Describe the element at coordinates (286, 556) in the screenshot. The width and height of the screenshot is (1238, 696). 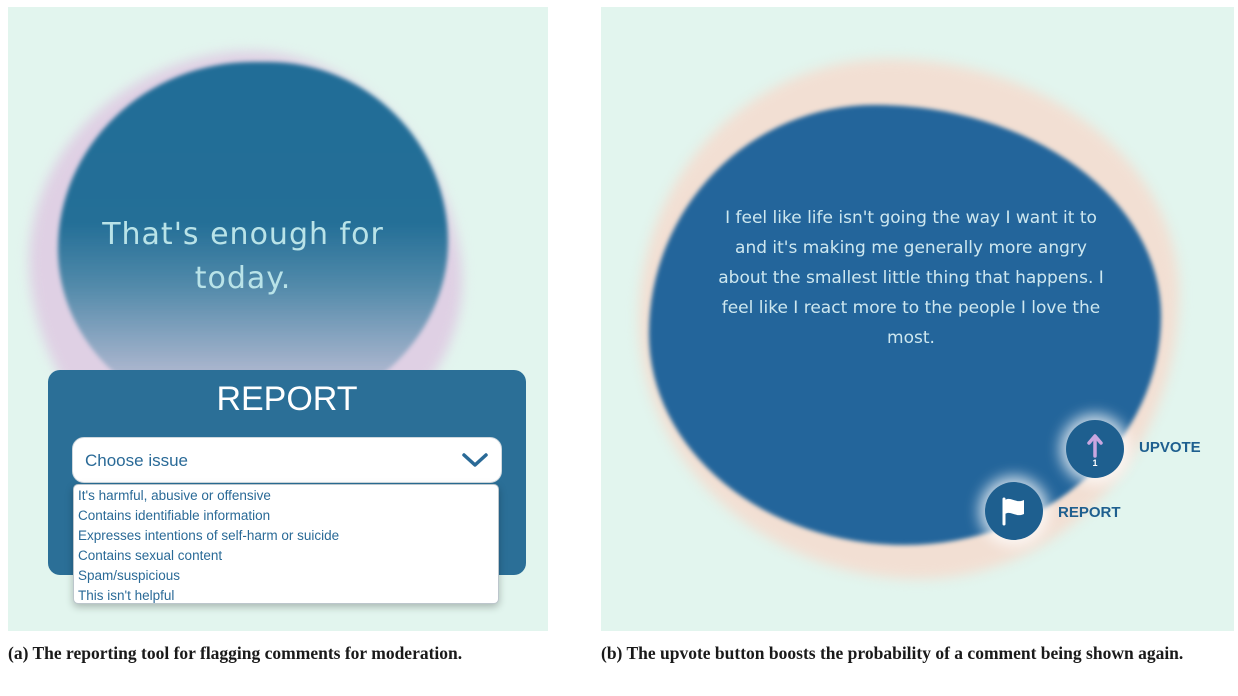
I see `issue-option: Contains sexual content` at that location.